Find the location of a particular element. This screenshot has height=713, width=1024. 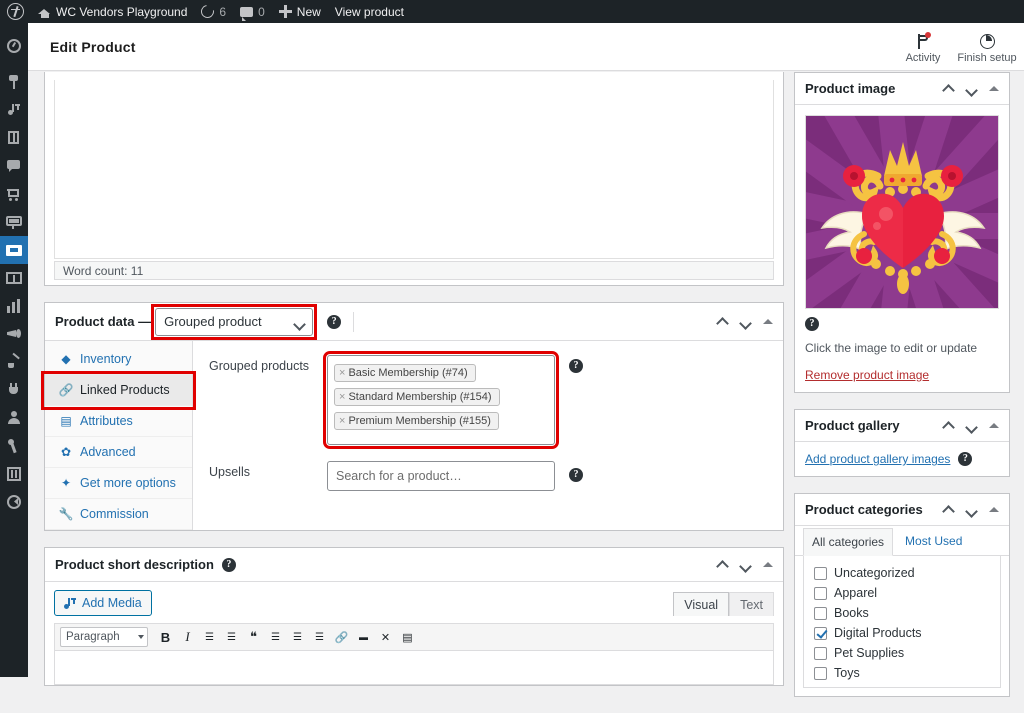

sidebar-item-collapse is located at coordinates (14, 502).